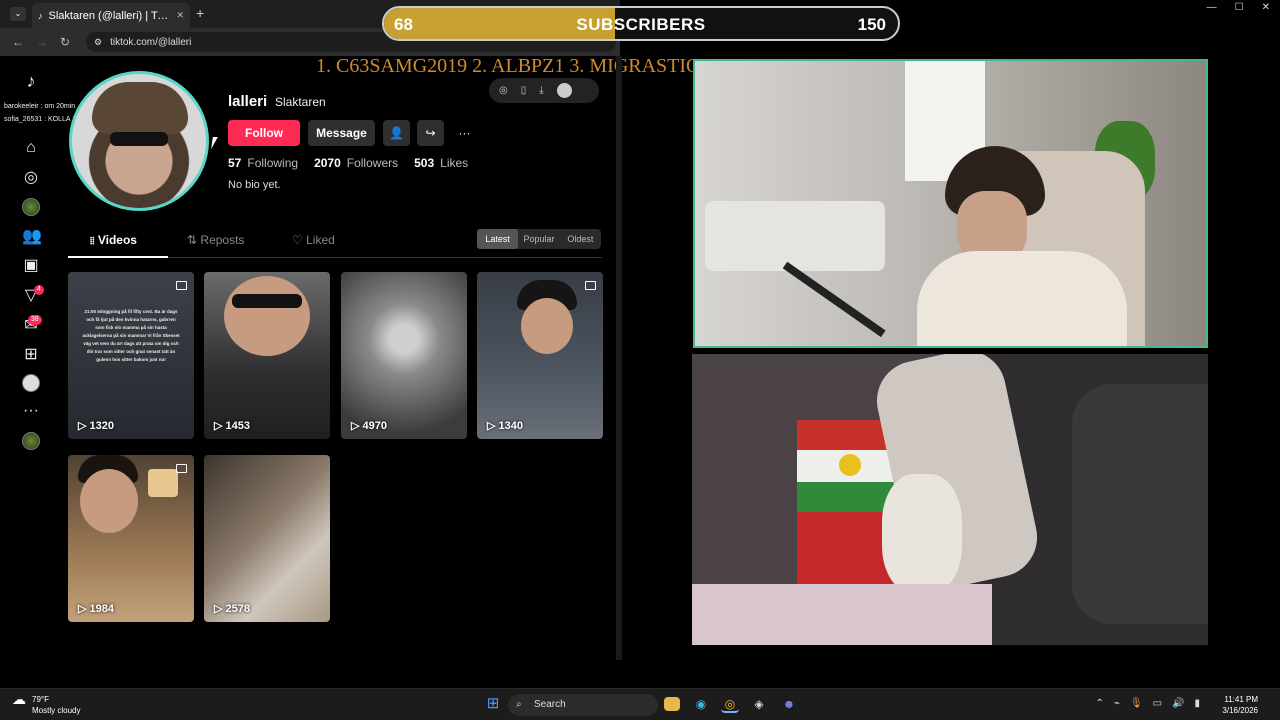  What do you see at coordinates (31, 178) in the screenshot?
I see `explore-icon: ◎` at bounding box center [31, 178].